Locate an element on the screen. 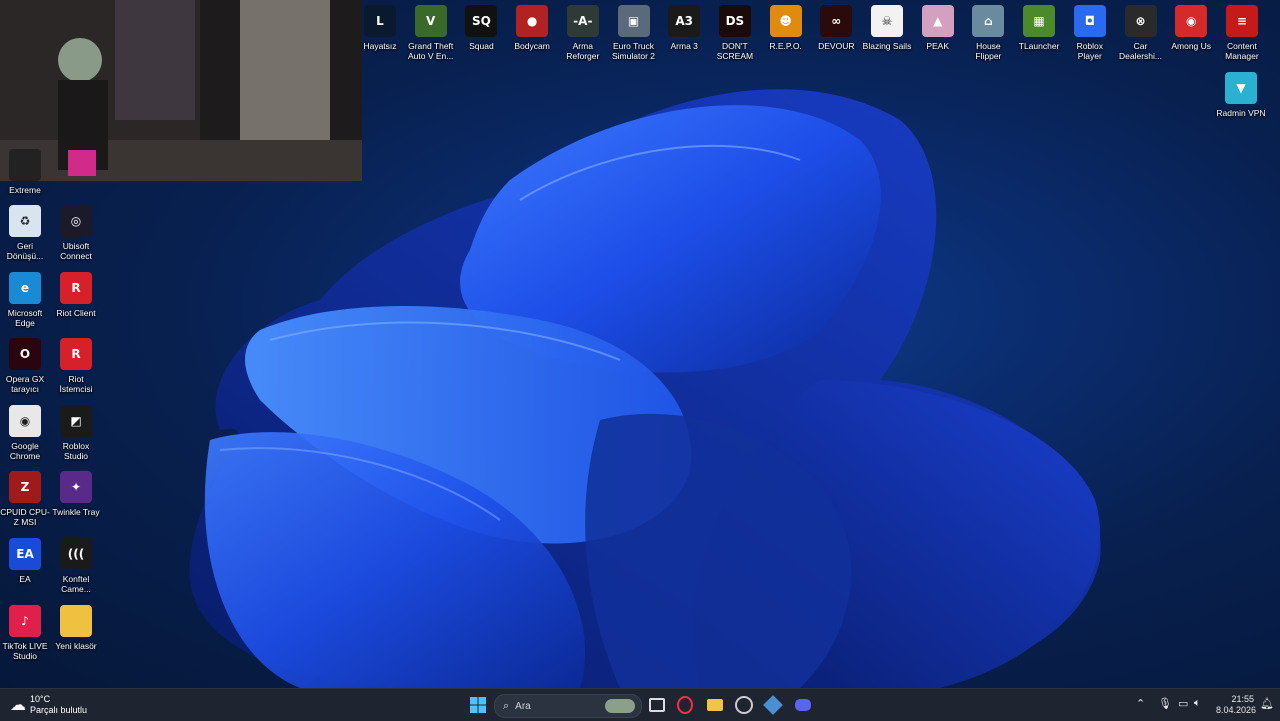 The width and height of the screenshot is (1280, 721). clock: 21:55 8.04.2026 is located at coordinates (1236, 705).